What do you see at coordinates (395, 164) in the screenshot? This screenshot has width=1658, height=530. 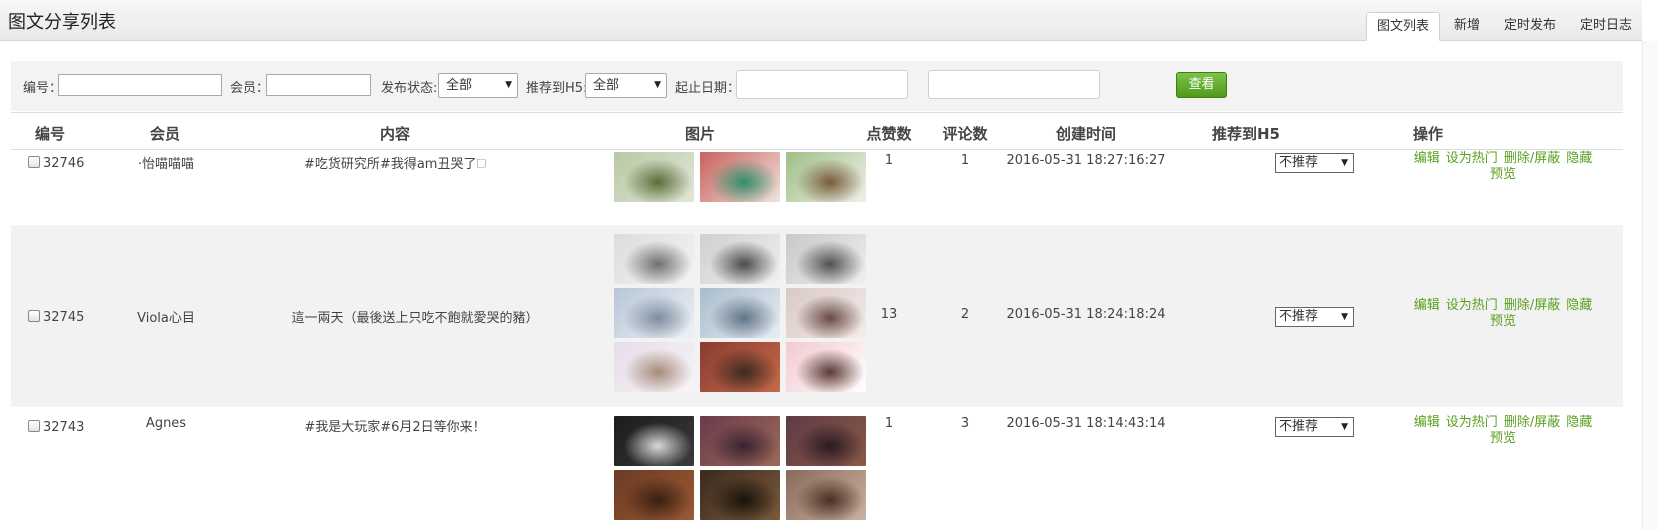 I see `row-content: #吃货研究所#我得am丑哭了🗆` at bounding box center [395, 164].